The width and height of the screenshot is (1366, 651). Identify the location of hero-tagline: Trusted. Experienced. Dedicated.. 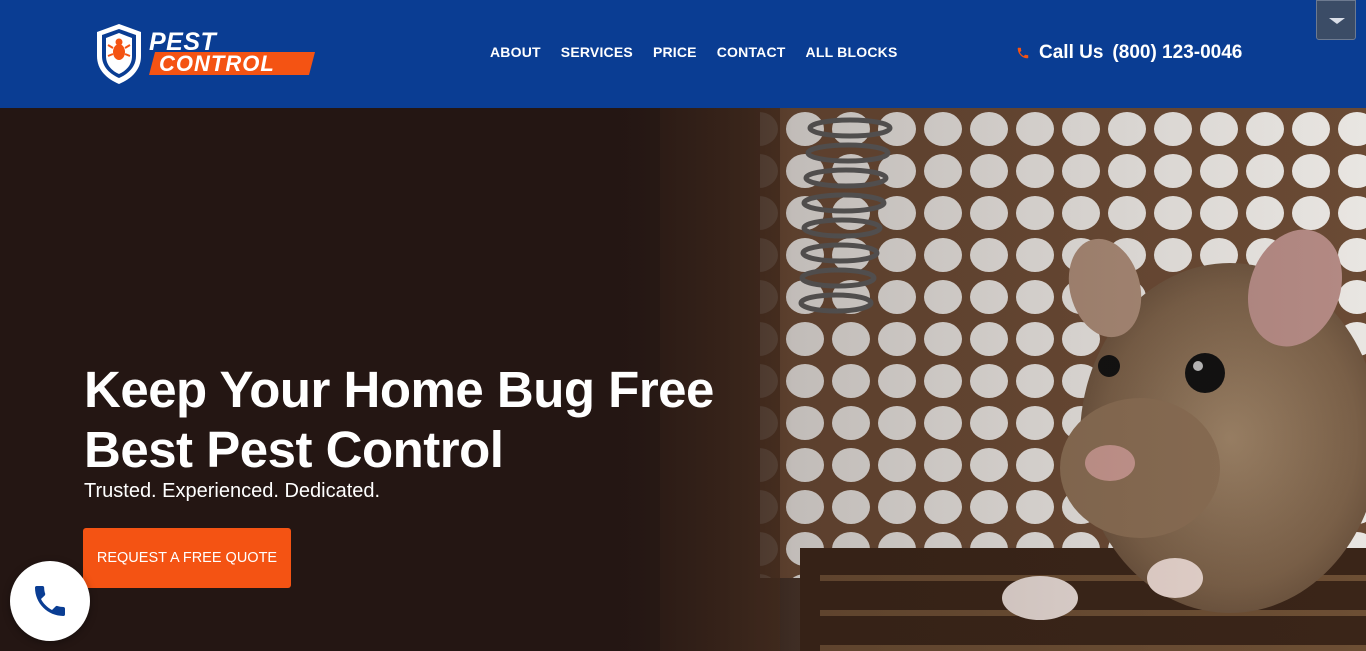
(232, 491).